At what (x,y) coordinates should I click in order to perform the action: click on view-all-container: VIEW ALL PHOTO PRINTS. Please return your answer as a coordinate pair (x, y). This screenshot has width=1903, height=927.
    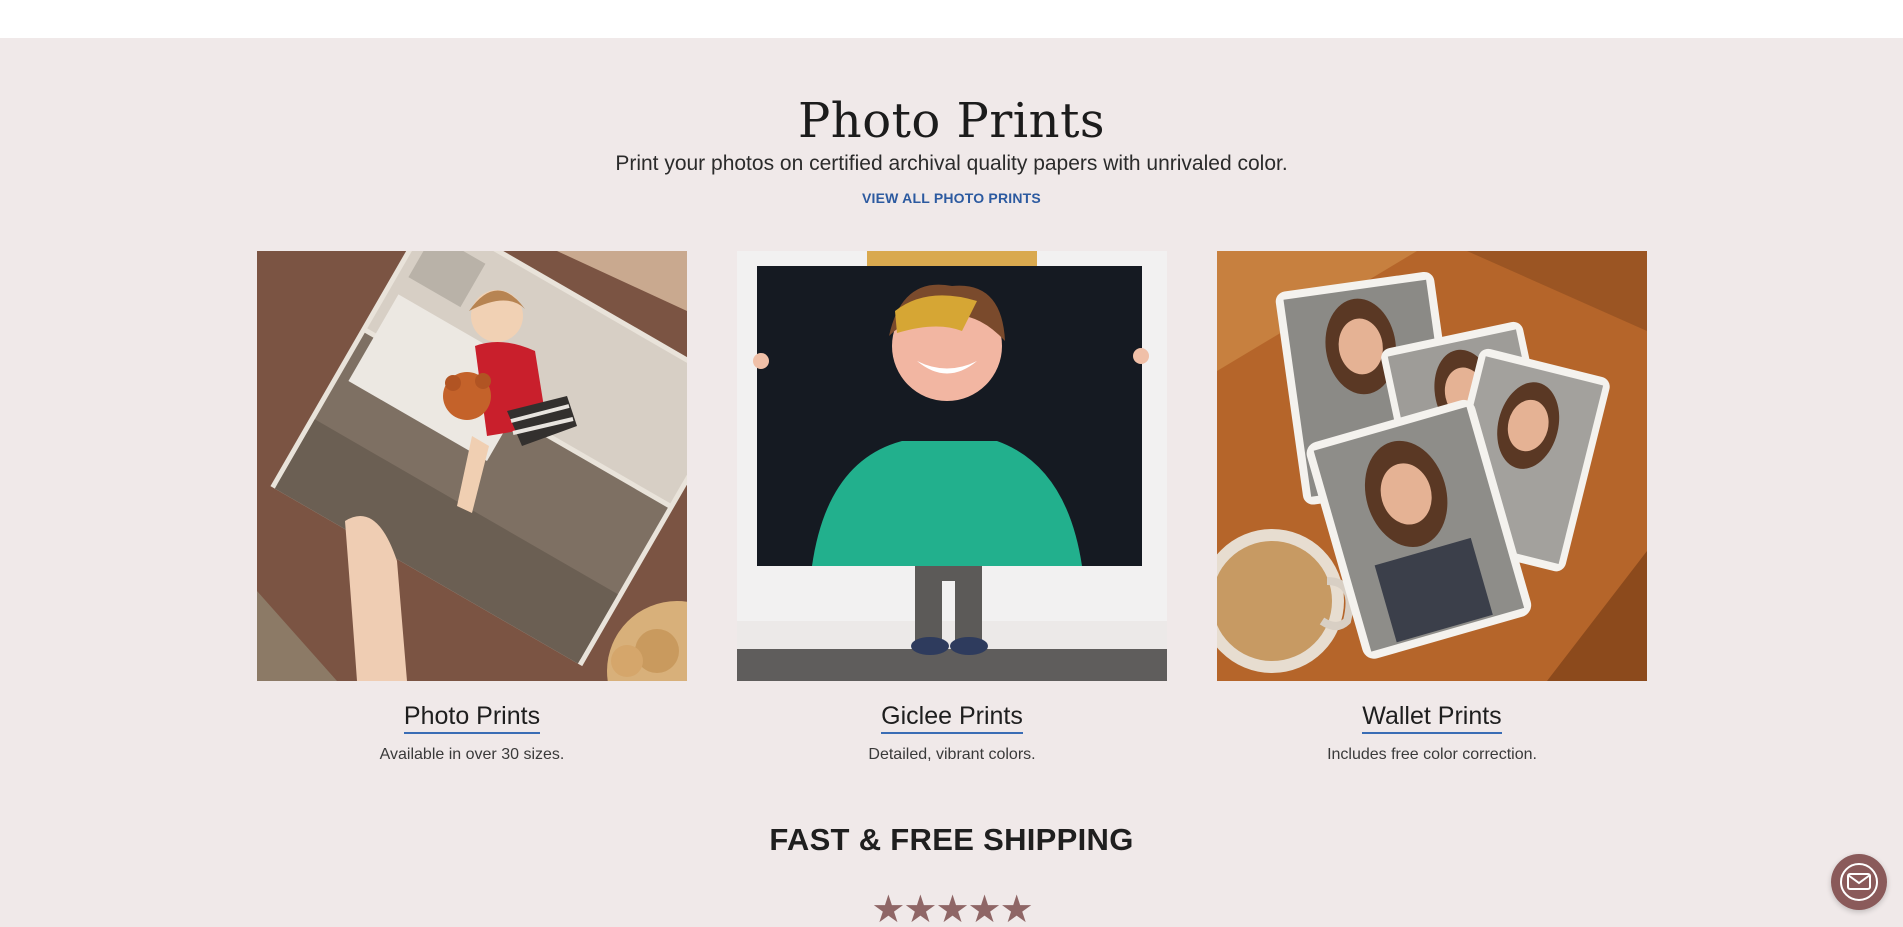
    Looking at the image, I should click on (951, 198).